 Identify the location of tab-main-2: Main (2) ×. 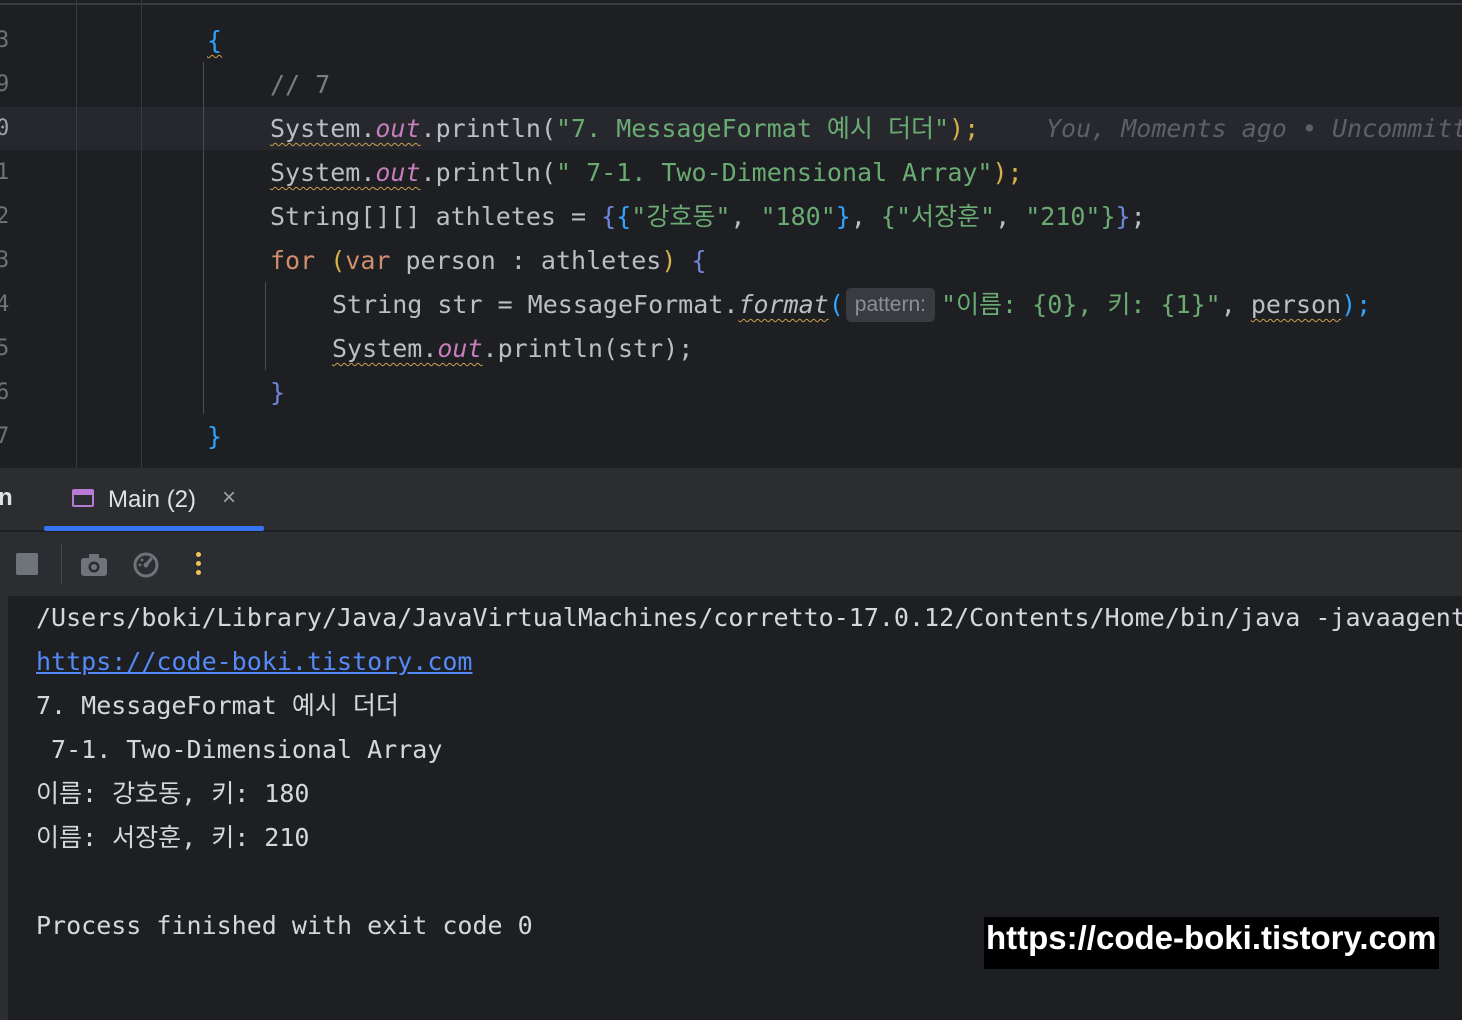
(154, 499).